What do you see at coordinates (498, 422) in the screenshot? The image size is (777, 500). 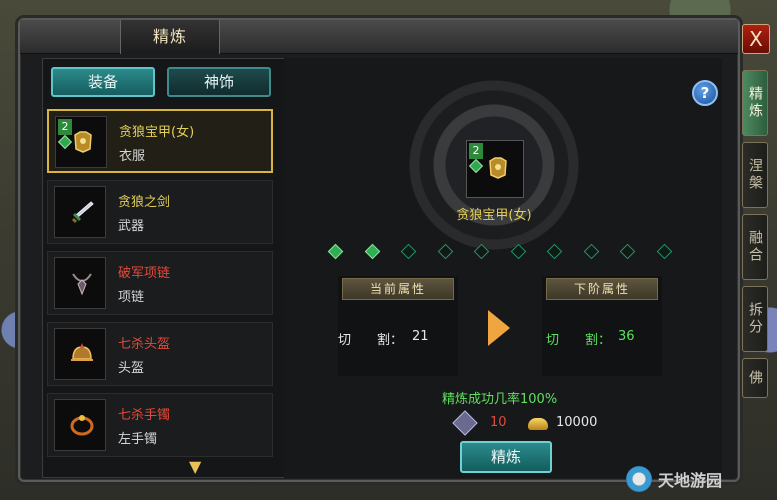 I see `crystal-cost: 10` at bounding box center [498, 422].